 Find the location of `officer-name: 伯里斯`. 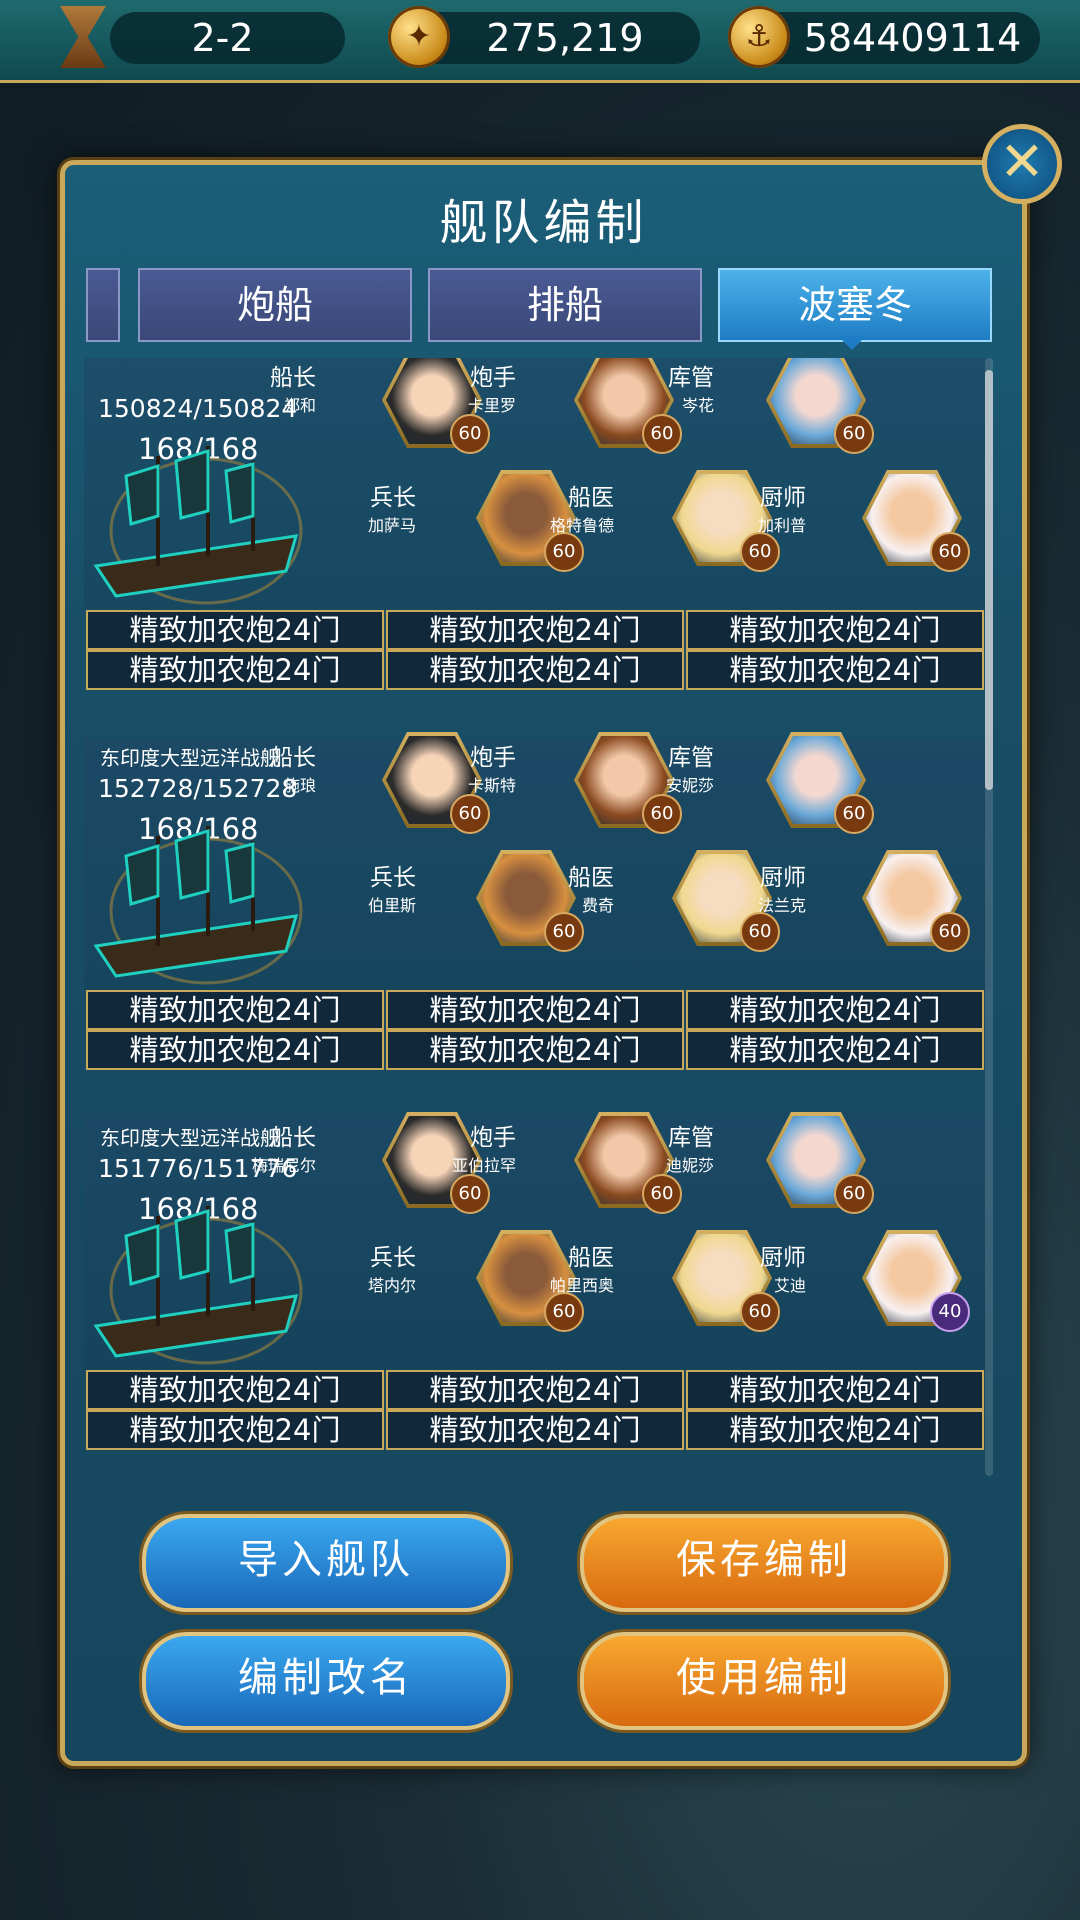

officer-name: 伯里斯 is located at coordinates (391, 905).